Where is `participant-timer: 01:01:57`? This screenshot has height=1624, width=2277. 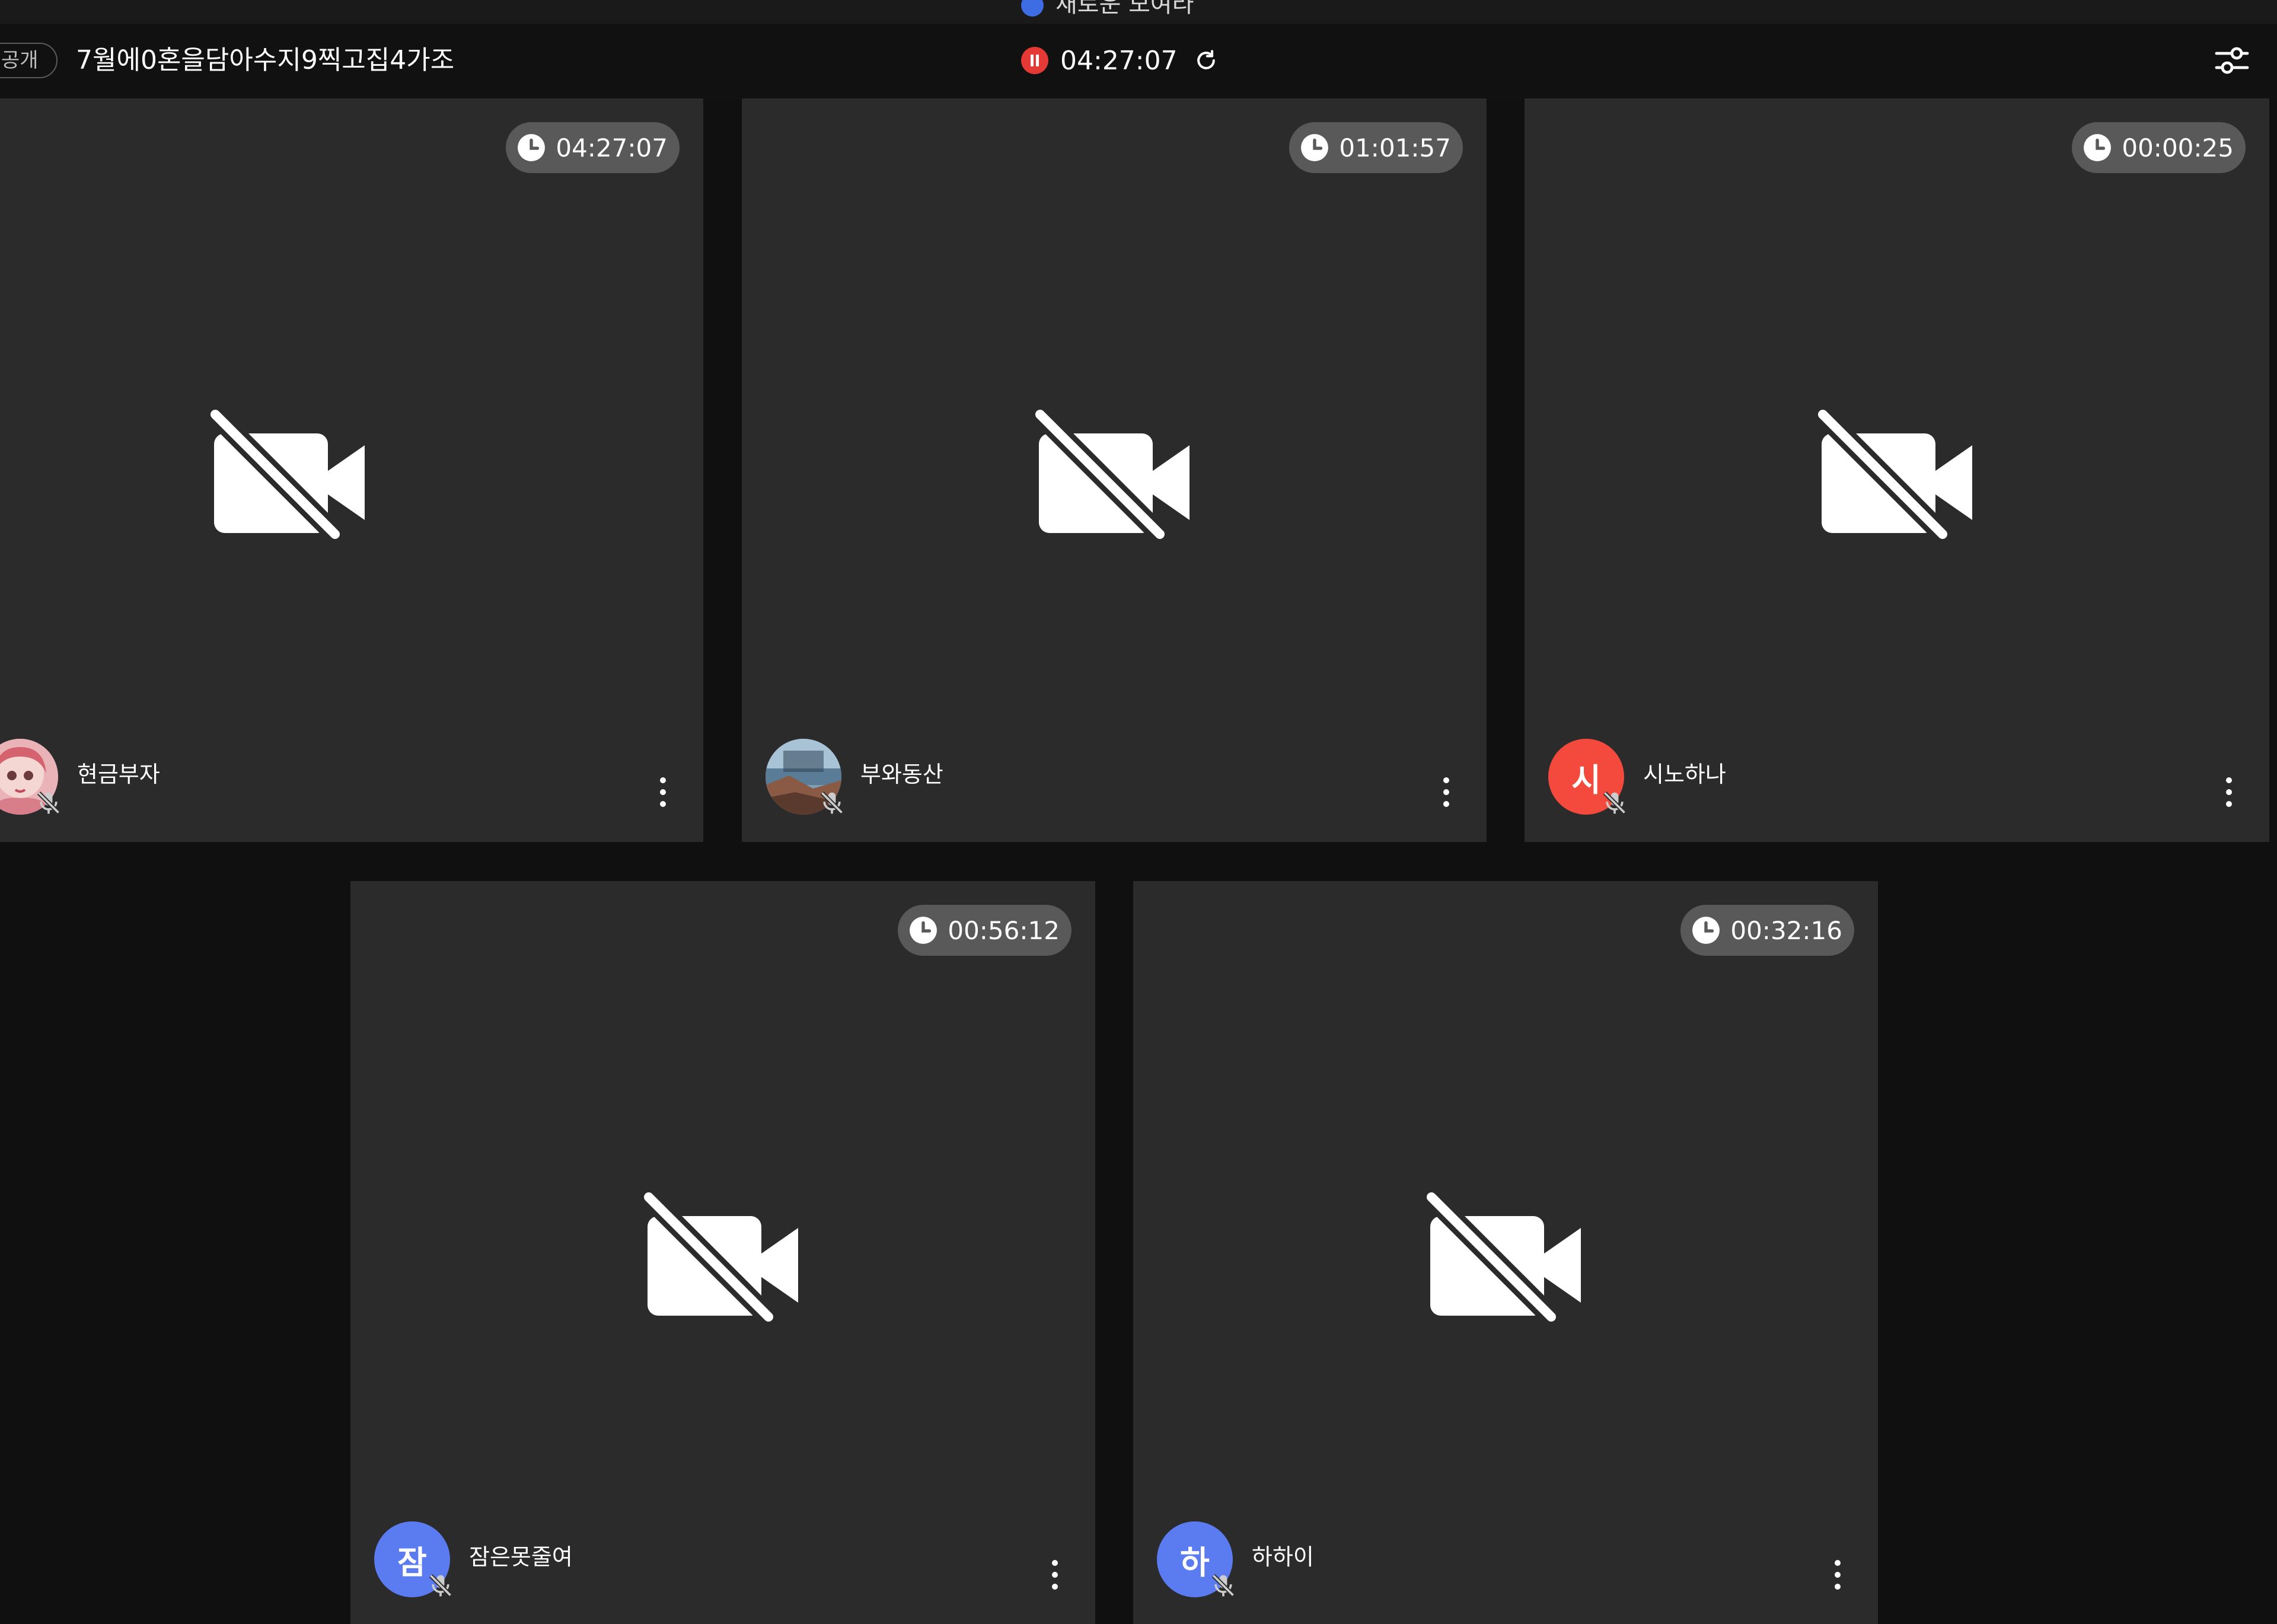
participant-timer: 01:01:57 is located at coordinates (1376, 148).